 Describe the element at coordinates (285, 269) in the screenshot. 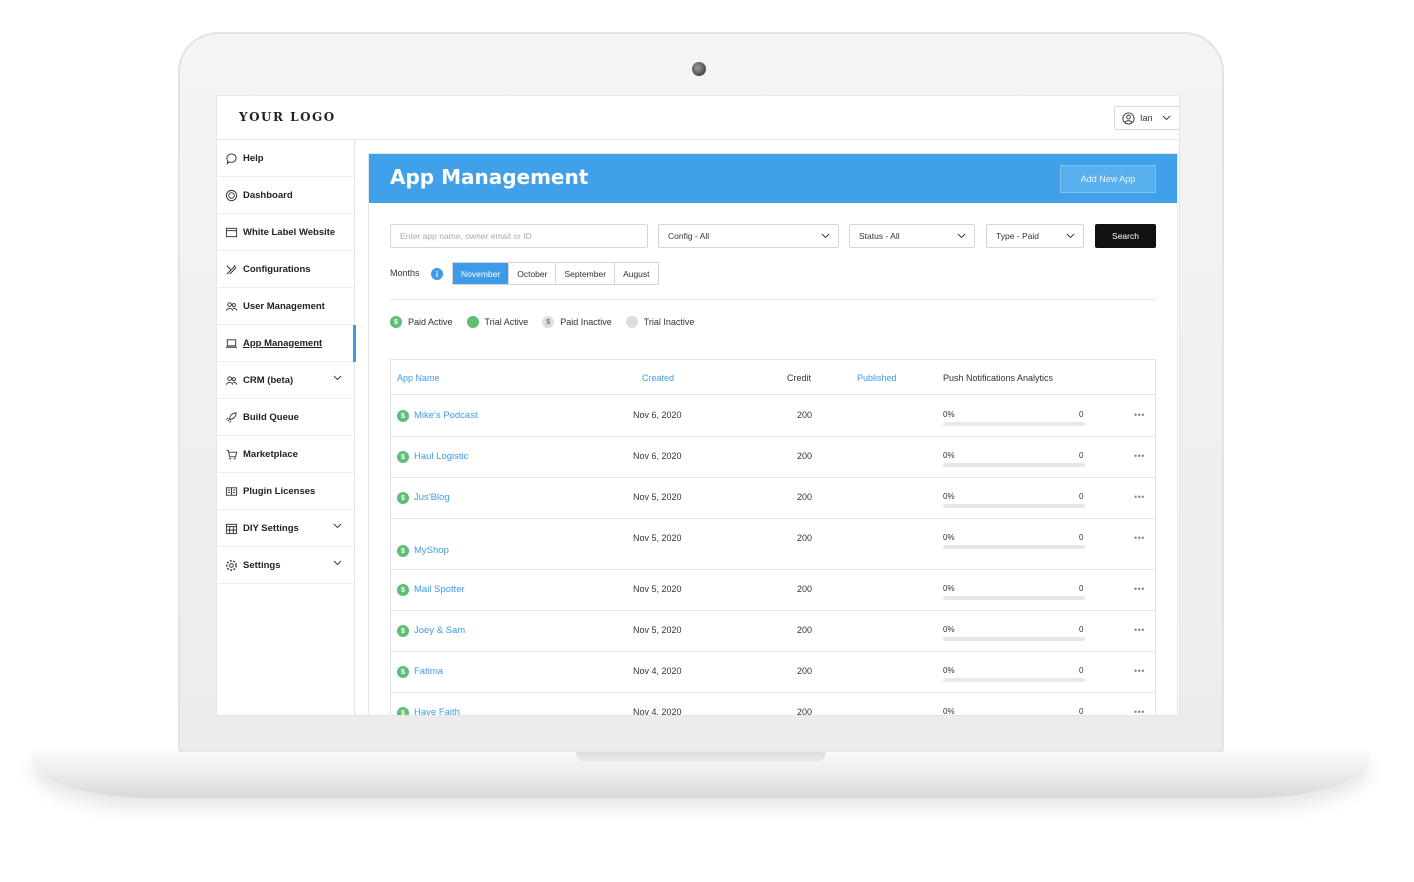

I see `sidebar-item-configurations: Configurations` at that location.